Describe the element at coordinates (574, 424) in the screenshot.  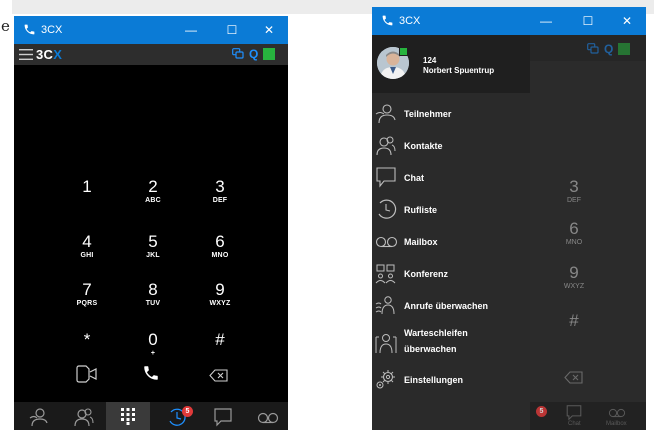
I see `nav-chat-label: Chat` at that location.